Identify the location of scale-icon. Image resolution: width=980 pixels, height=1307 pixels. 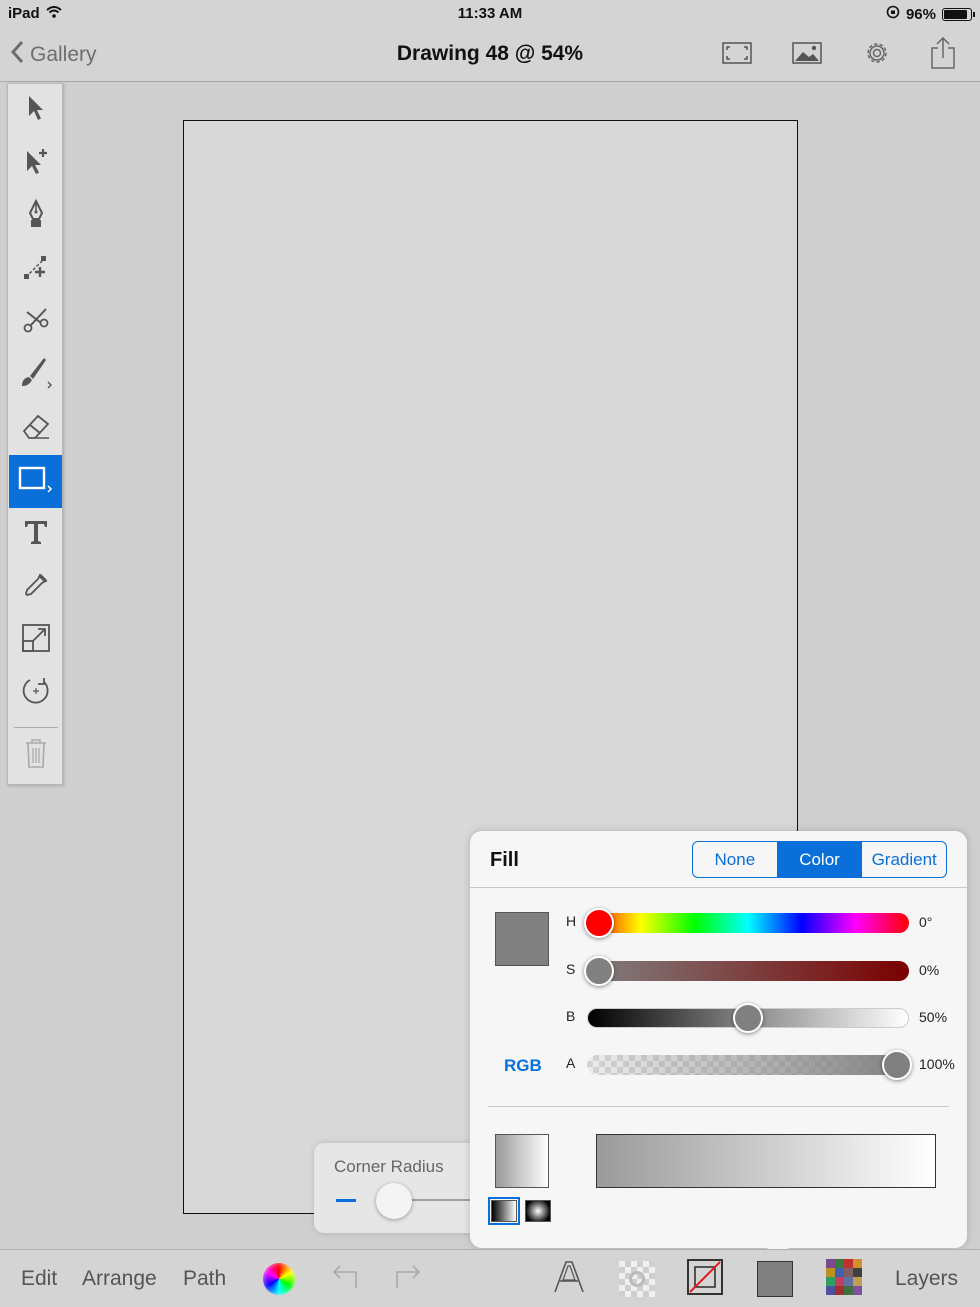
(36, 640).